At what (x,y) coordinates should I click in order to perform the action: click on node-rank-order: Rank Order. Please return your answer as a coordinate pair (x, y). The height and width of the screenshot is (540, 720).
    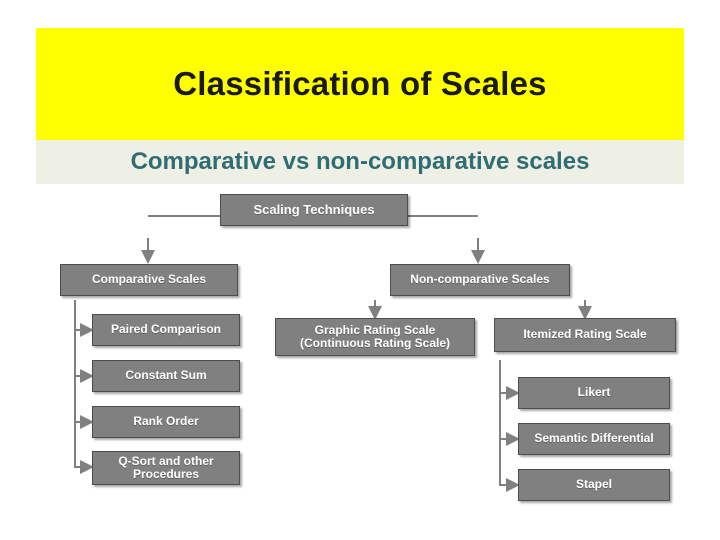
    Looking at the image, I should click on (166, 422).